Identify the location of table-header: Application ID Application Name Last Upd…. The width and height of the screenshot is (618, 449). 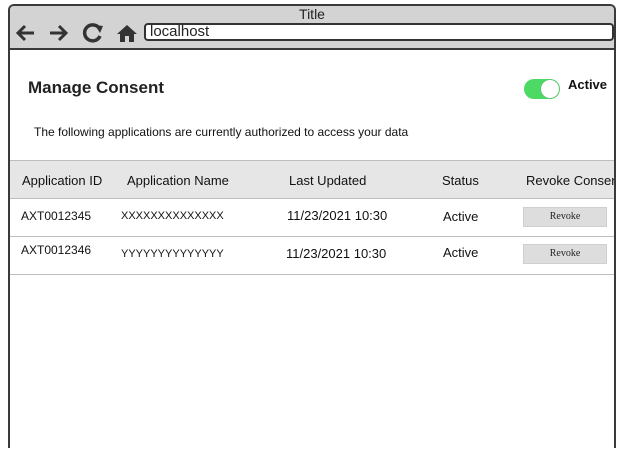
(313, 179).